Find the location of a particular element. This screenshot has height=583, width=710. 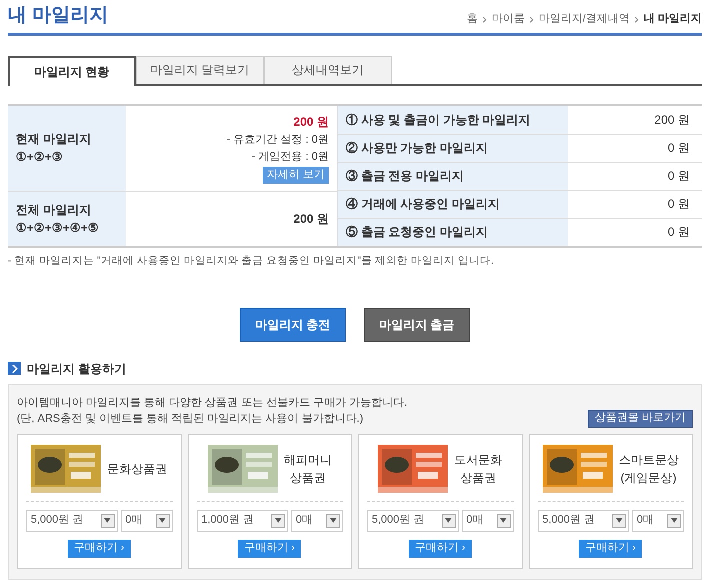

voucher-name: 도서문화 상품권 is located at coordinates (478, 469).